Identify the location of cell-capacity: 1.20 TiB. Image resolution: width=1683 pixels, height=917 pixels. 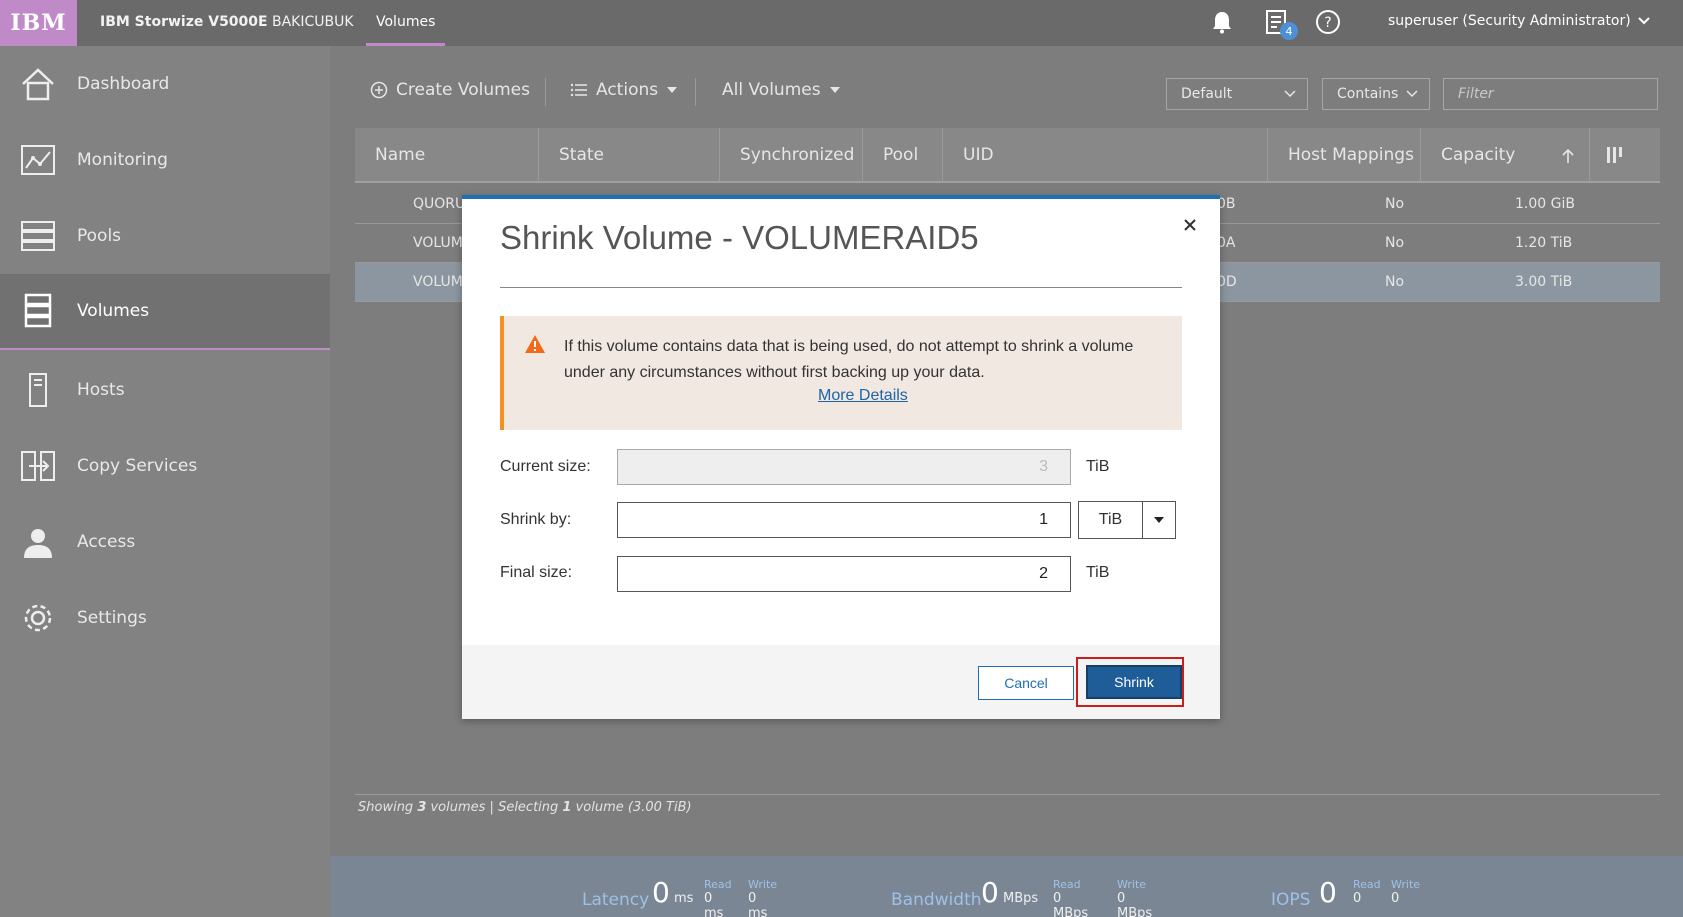
(1544, 243).